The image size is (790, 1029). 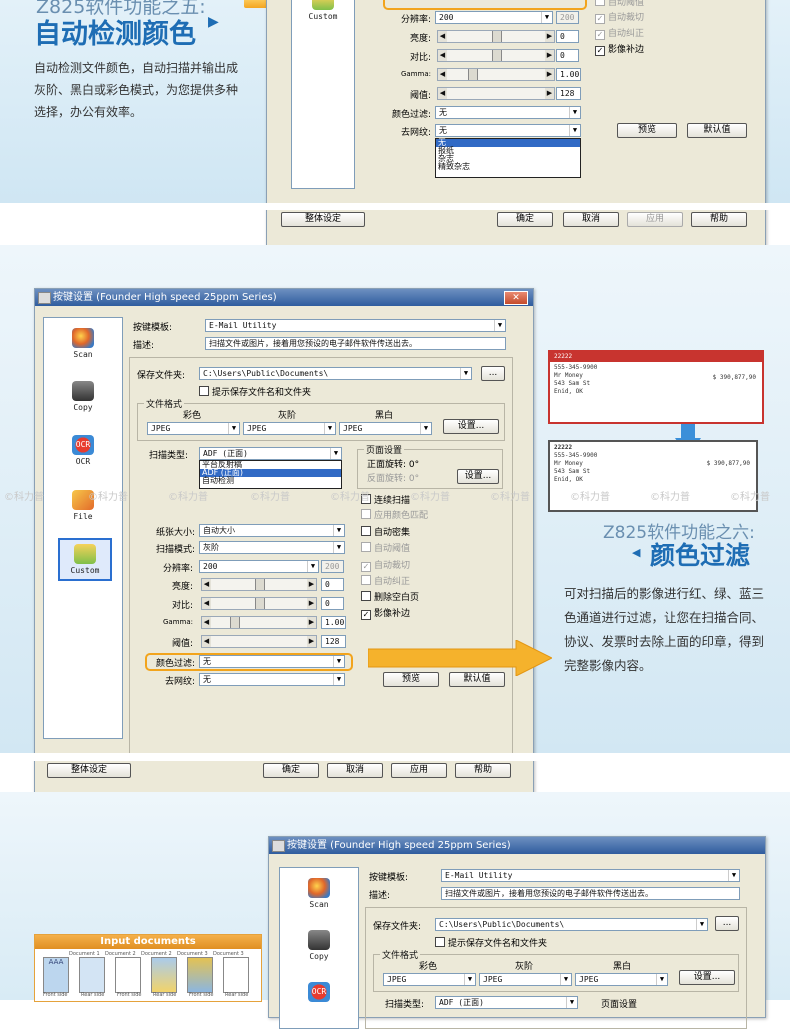 I want to click on sidebar-item-ocr: OCR OCR, so click(x=83, y=450).